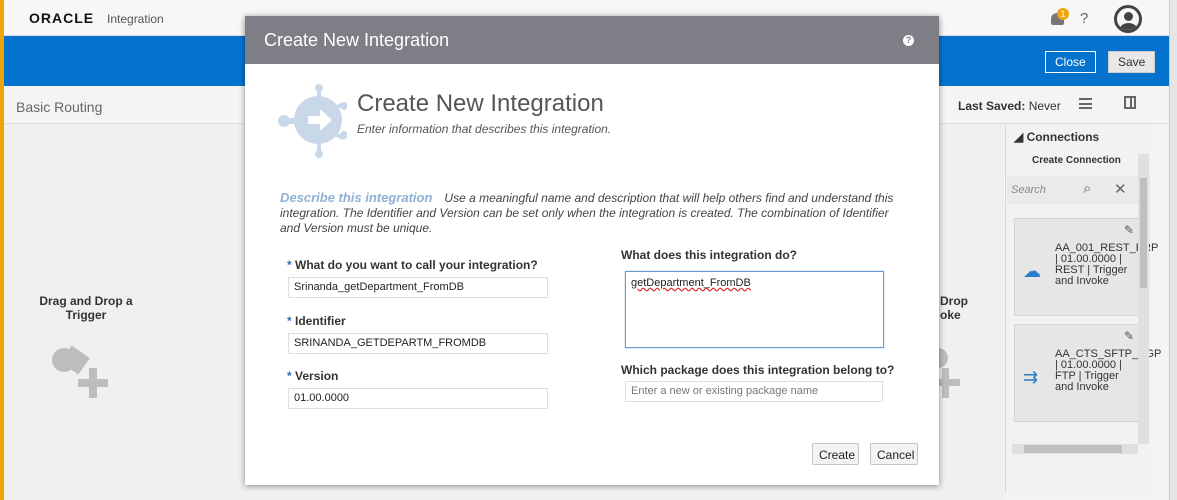 Image resolution: width=1177 pixels, height=500 pixels. What do you see at coordinates (894, 454) in the screenshot?
I see `cancel-button: Cancel` at bounding box center [894, 454].